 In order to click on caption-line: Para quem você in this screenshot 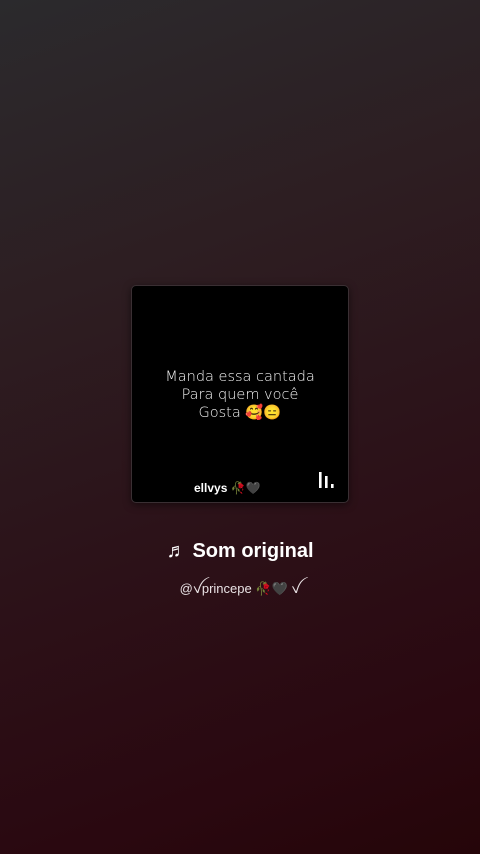, I will do `click(240, 395)`.